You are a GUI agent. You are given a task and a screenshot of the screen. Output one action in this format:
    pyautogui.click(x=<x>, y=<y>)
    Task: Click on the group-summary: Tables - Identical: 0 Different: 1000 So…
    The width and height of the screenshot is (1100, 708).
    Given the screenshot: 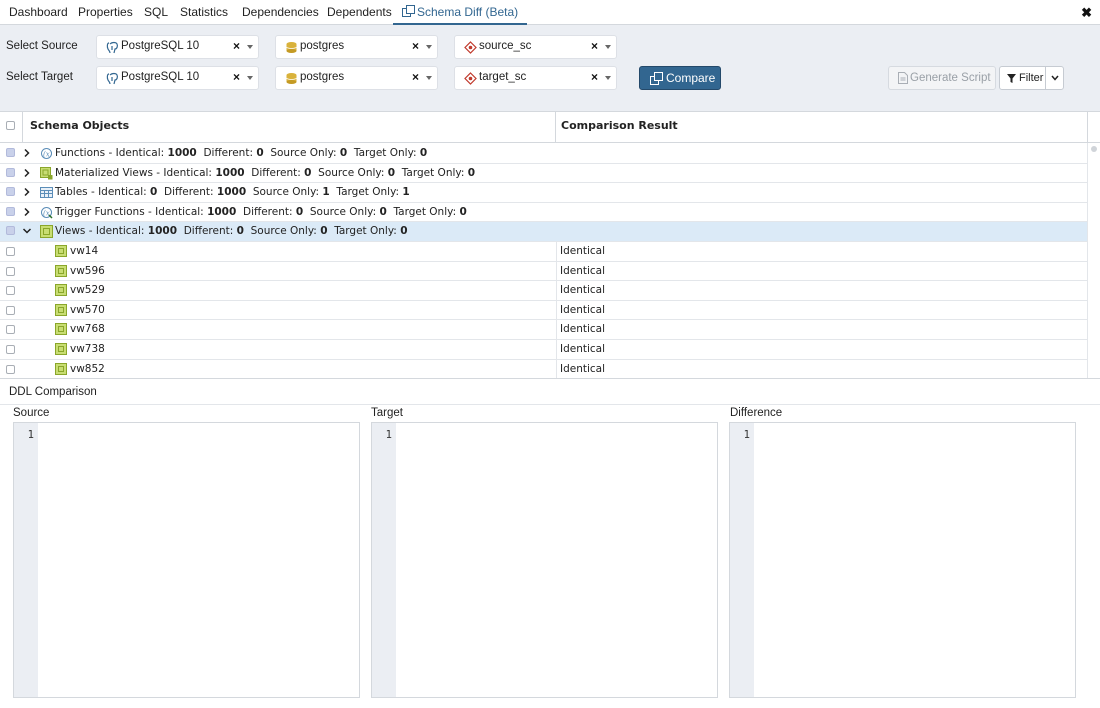 What is the action you would take?
    pyautogui.click(x=232, y=192)
    